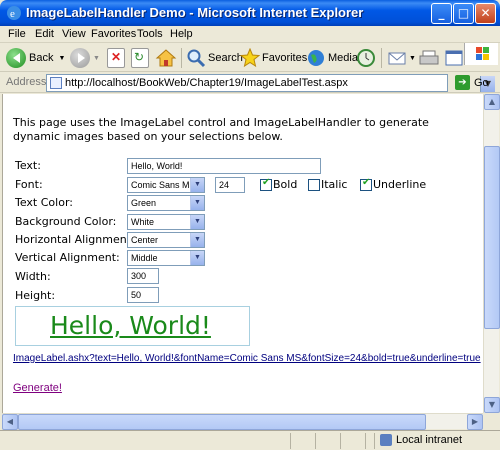 The image size is (500, 450). Describe the element at coordinates (472, 82) in the screenshot. I see `go-button: ➔ Go` at that location.